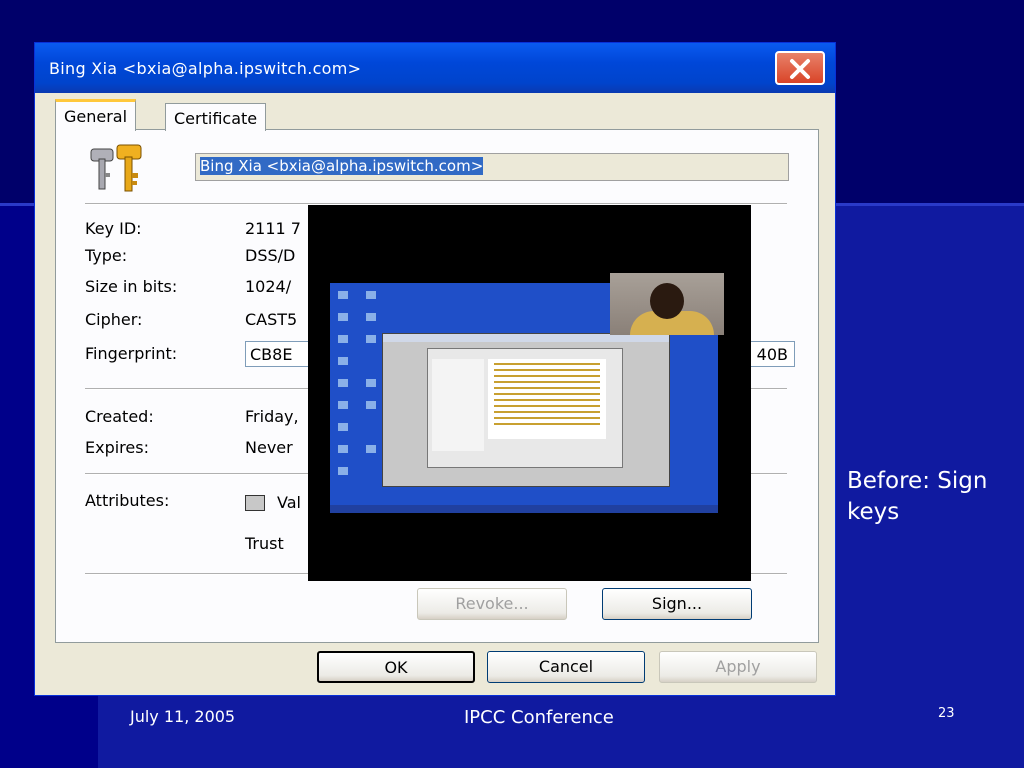 This screenshot has width=1024, height=768. Describe the element at coordinates (273, 228) in the screenshot. I see `key-id-value: 2111 7` at that location.